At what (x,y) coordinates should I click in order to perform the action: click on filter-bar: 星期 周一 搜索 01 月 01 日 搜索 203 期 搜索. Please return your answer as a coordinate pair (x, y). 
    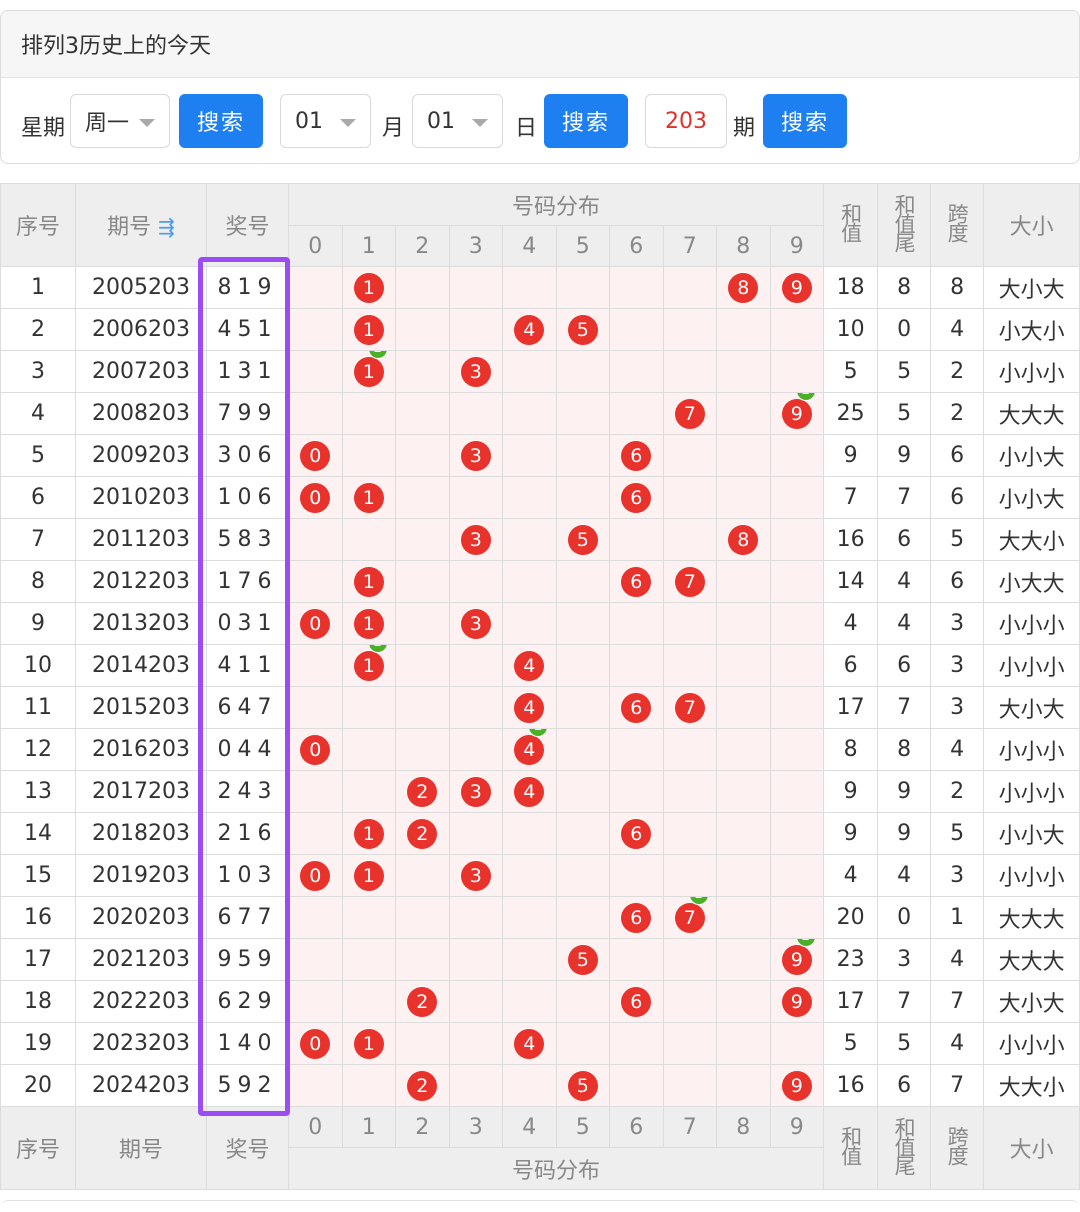
    Looking at the image, I should click on (540, 121).